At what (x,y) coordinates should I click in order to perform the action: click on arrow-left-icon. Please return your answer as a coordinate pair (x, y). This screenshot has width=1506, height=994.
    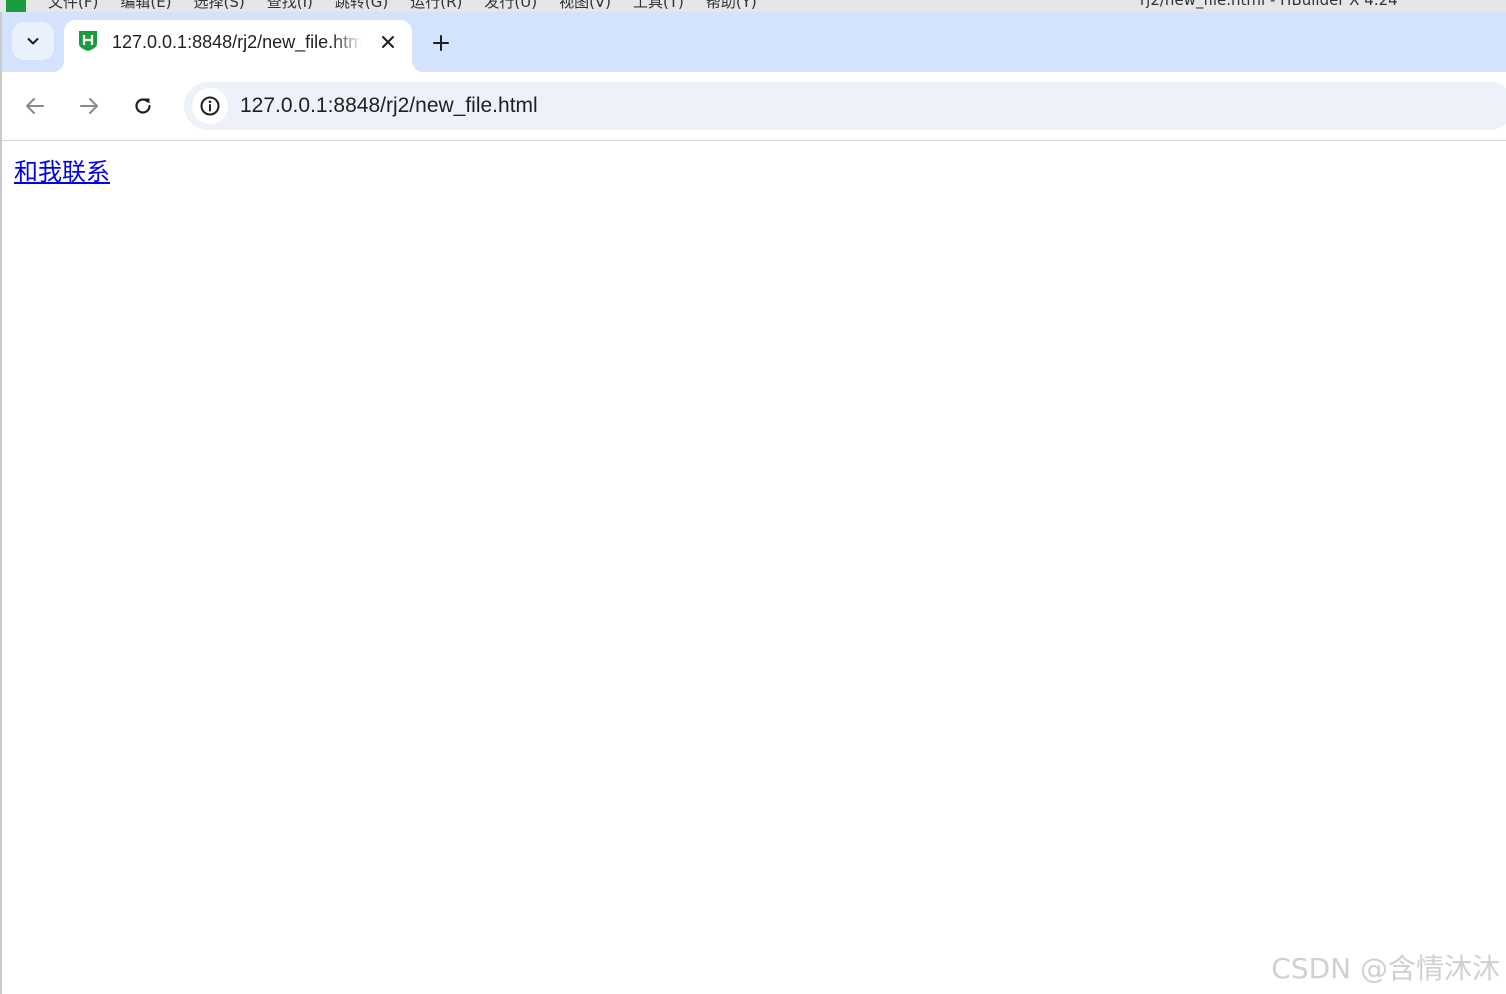
    Looking at the image, I should click on (35, 106).